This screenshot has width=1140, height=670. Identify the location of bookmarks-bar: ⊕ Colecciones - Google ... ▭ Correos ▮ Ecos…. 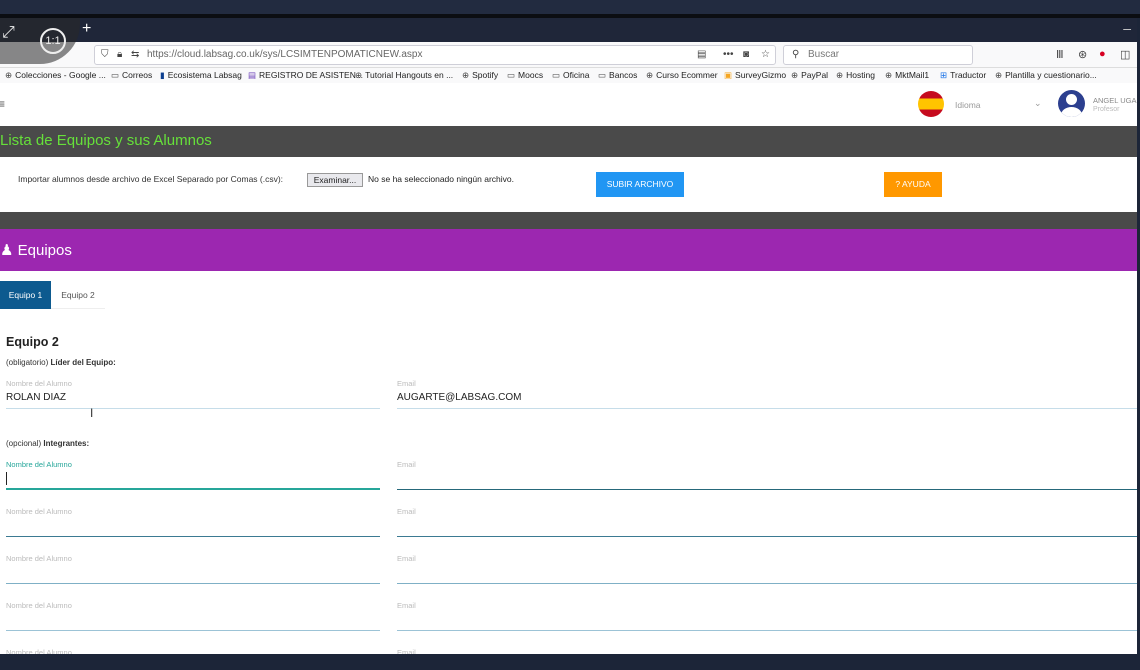
(568, 75).